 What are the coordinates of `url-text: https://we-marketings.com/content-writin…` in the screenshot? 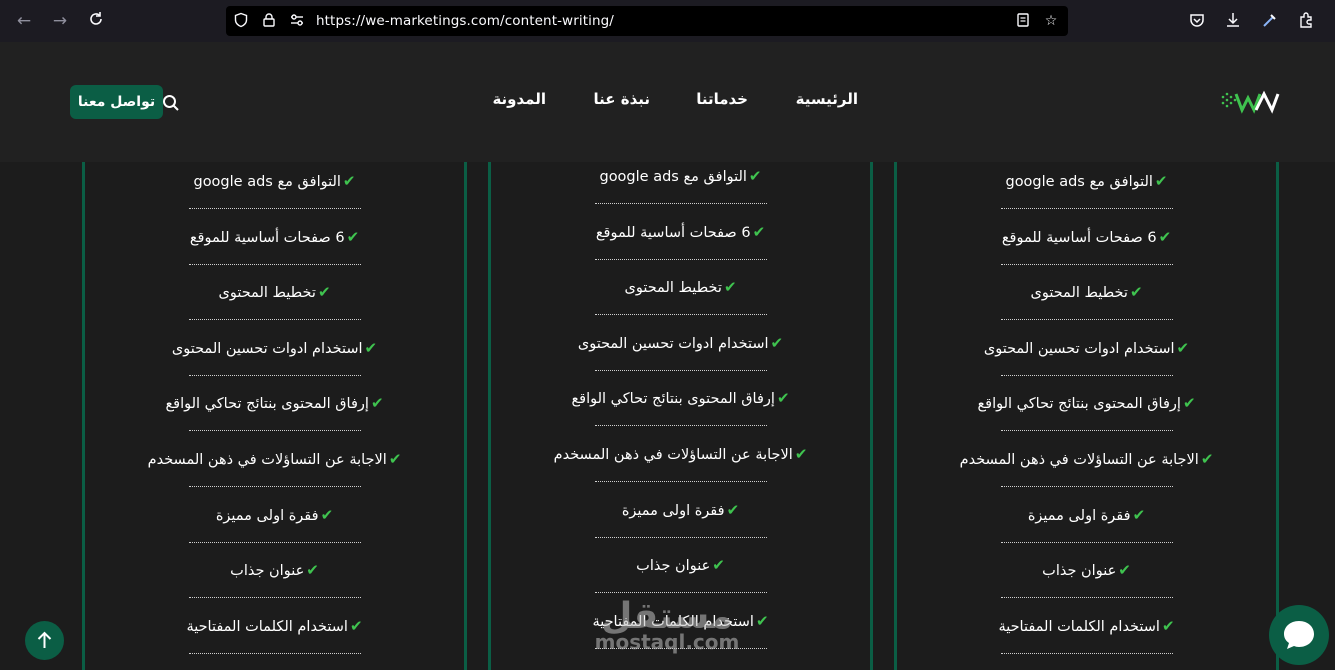 It's located at (465, 21).